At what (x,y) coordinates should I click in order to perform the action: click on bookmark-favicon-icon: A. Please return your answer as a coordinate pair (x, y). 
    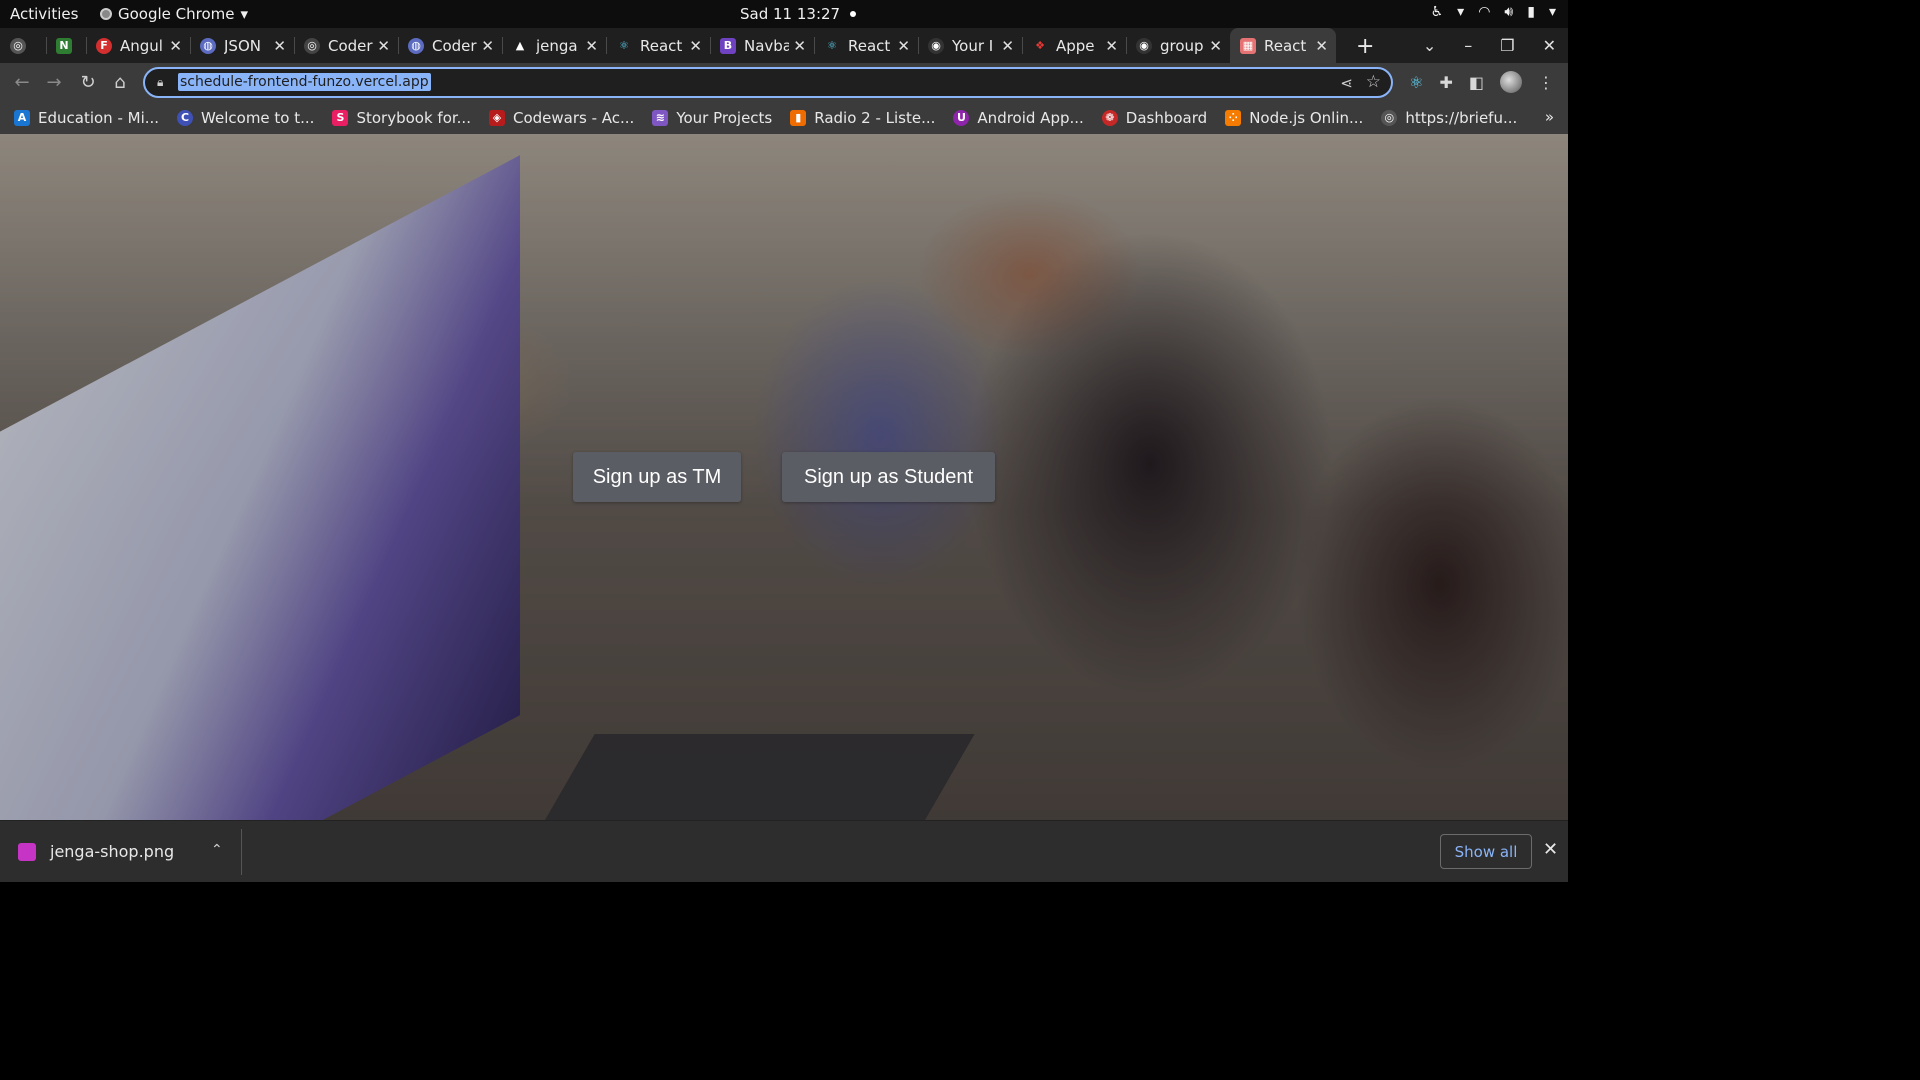
    Looking at the image, I should click on (22, 117).